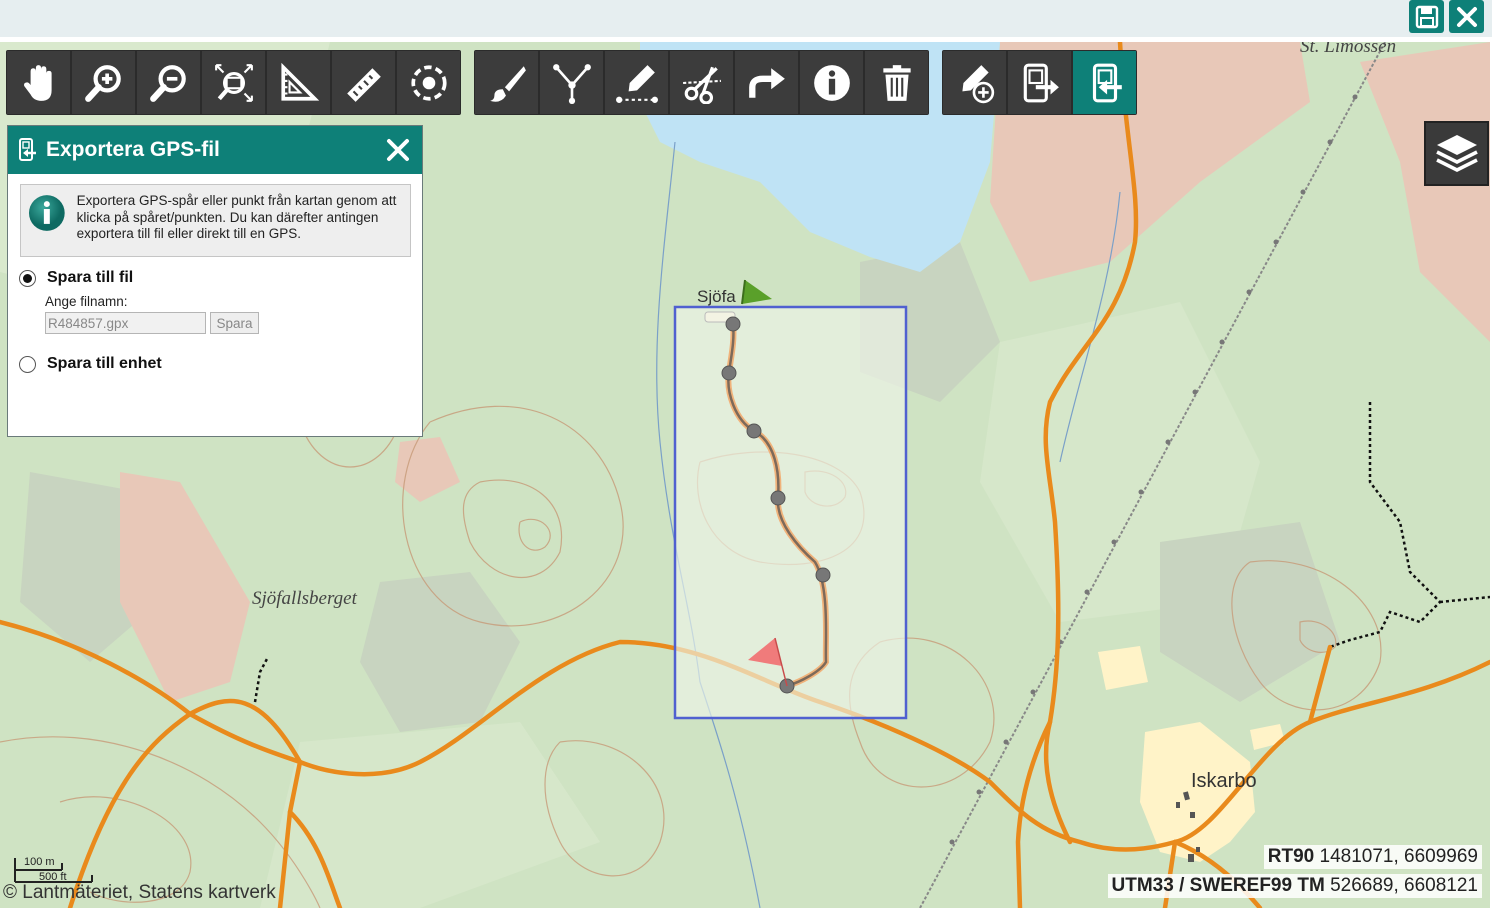 The width and height of the screenshot is (1492, 910). What do you see at coordinates (234, 323) in the screenshot?
I see `save-file-button: Spara` at bounding box center [234, 323].